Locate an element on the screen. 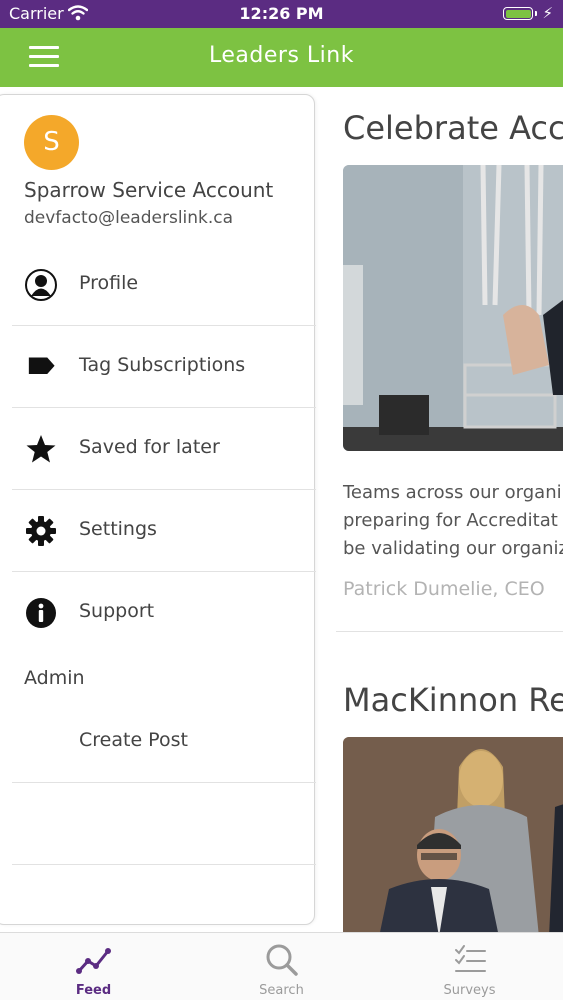  charging-icon: ⚡ is located at coordinates (547, 13).